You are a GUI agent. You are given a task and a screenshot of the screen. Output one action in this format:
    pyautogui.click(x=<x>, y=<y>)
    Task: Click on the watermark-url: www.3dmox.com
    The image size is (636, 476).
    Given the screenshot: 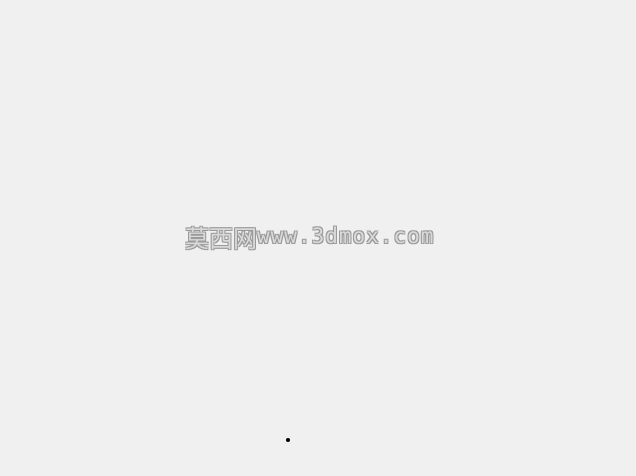 What is the action you would take?
    pyautogui.click(x=346, y=236)
    